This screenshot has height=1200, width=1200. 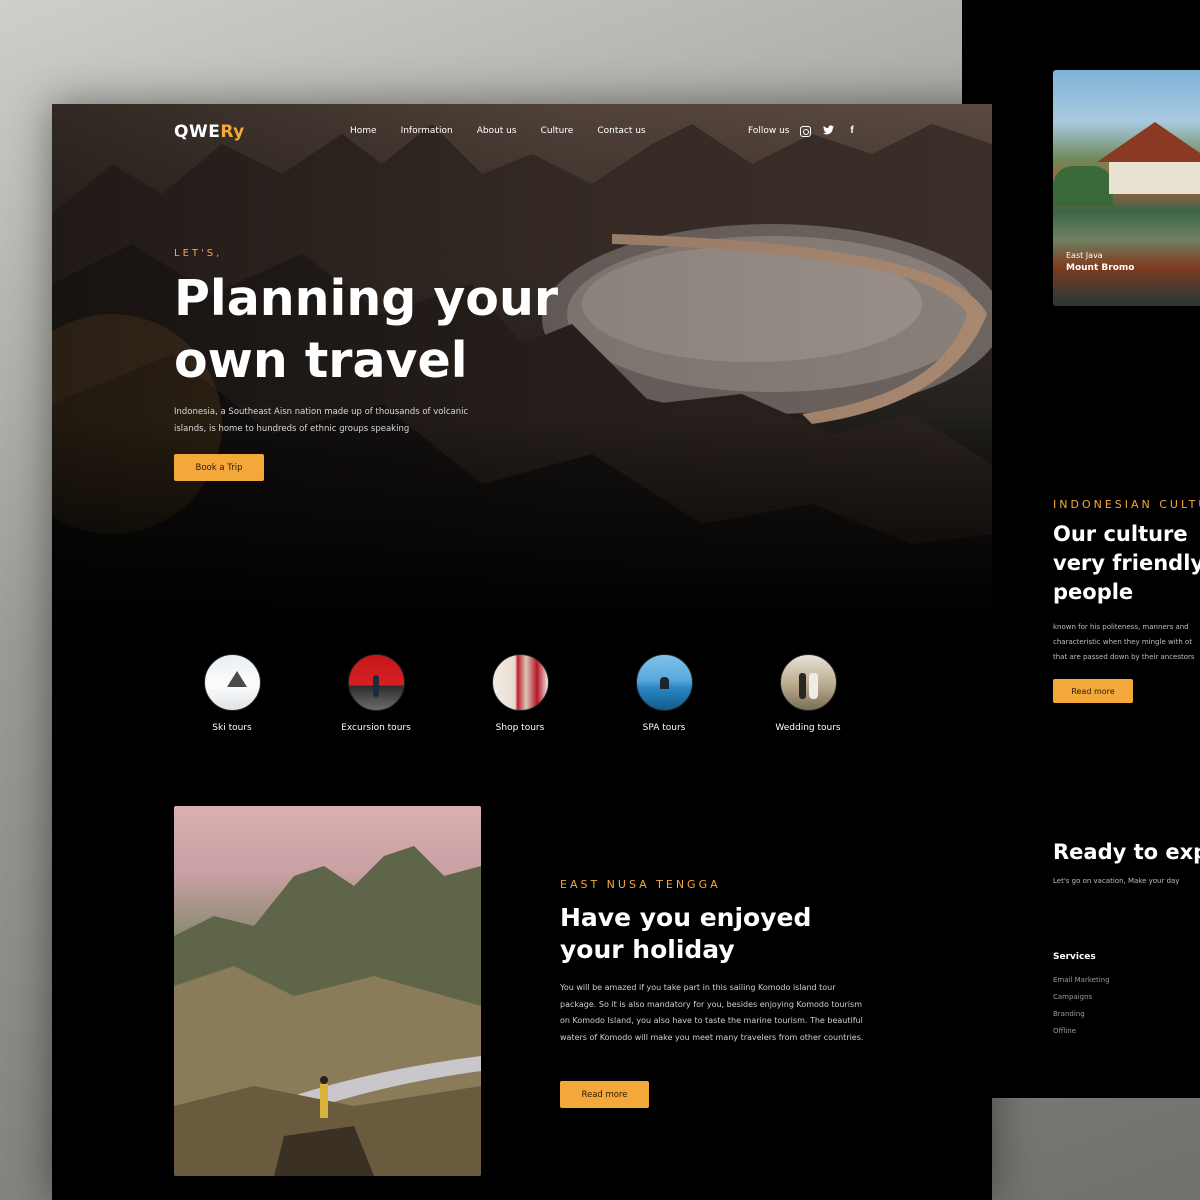 I want to click on book-a-trip-button: Book a Trip, so click(x=219, y=467).